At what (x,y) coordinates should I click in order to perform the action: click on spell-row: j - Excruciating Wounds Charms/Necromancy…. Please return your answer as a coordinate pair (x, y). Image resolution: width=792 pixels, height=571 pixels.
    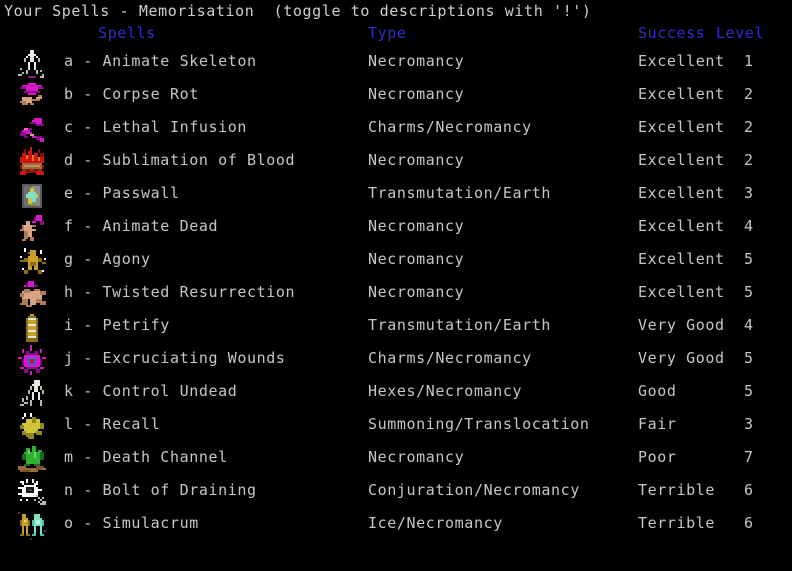
    Looking at the image, I should click on (396, 359).